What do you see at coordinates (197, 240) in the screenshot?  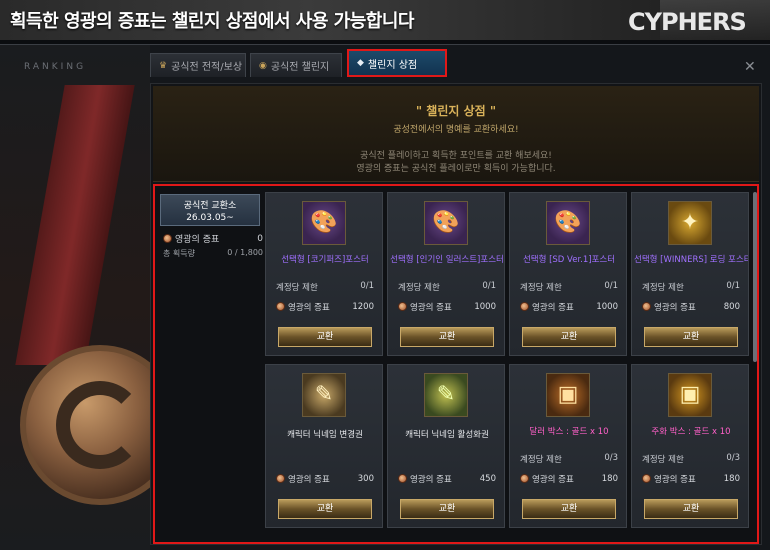 I see `currency-label: 영광의 증표` at bounding box center [197, 240].